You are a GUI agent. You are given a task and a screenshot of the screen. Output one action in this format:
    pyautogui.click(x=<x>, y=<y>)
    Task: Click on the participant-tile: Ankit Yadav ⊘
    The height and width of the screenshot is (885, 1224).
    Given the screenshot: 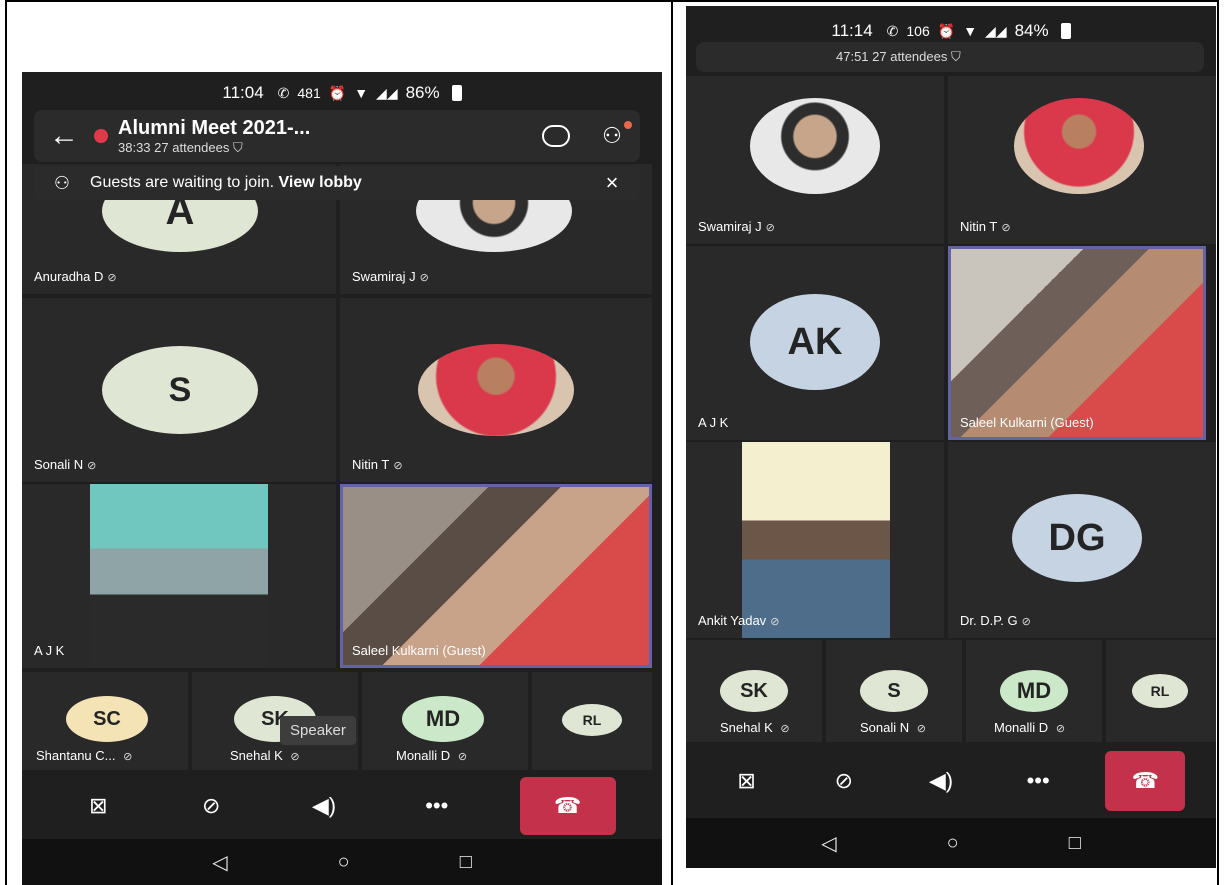 What is the action you would take?
    pyautogui.click(x=815, y=540)
    